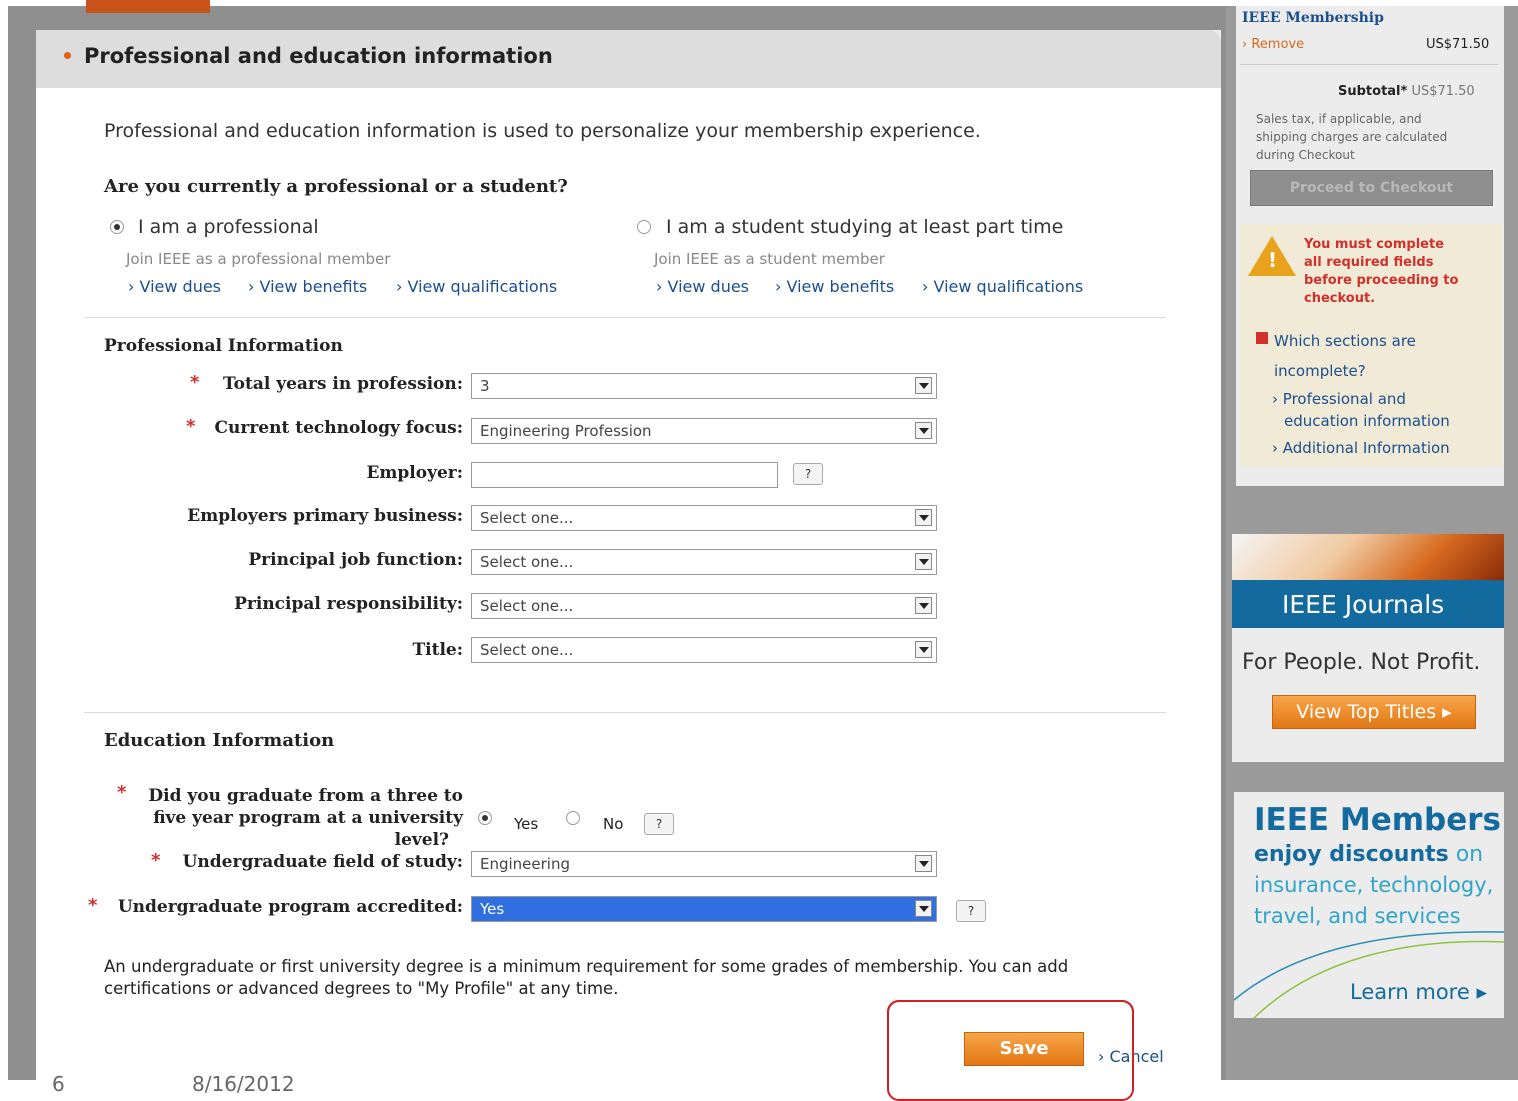  Describe the element at coordinates (219, 740) in the screenshot. I see `education-heading: Education Information` at that location.